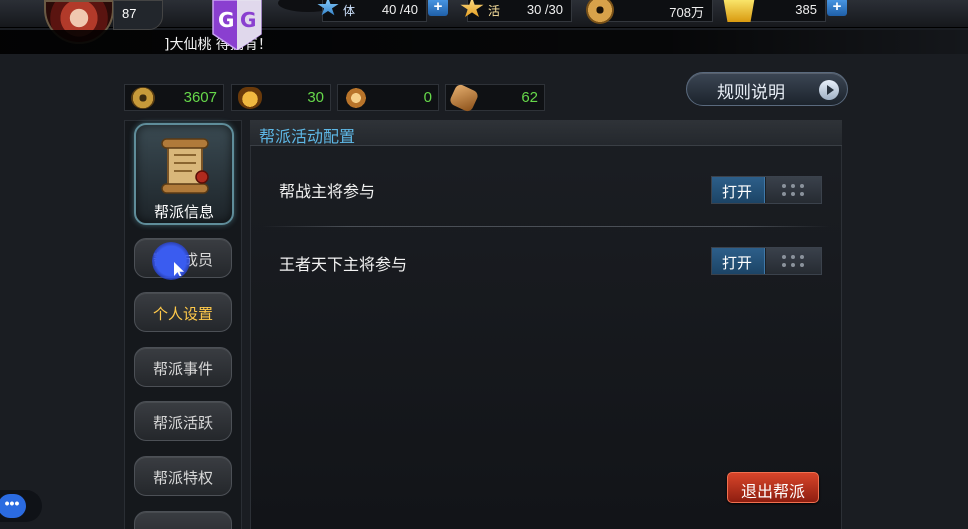 This screenshot has width=968, height=529. I want to click on energy-resource: 体 40 /40 +, so click(382, 11).